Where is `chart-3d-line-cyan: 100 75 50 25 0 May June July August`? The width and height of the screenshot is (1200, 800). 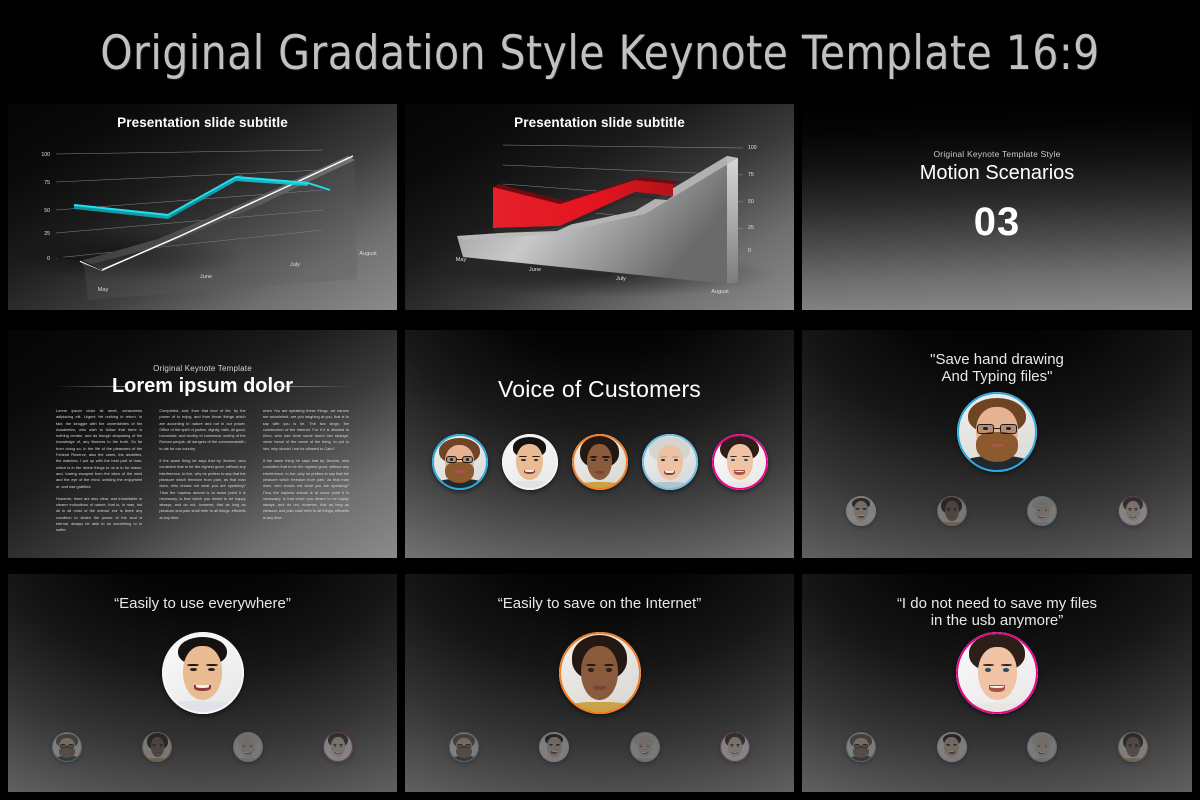
chart-3d-line-cyan: 100 75 50 25 0 May June July August is located at coordinates (202, 207).